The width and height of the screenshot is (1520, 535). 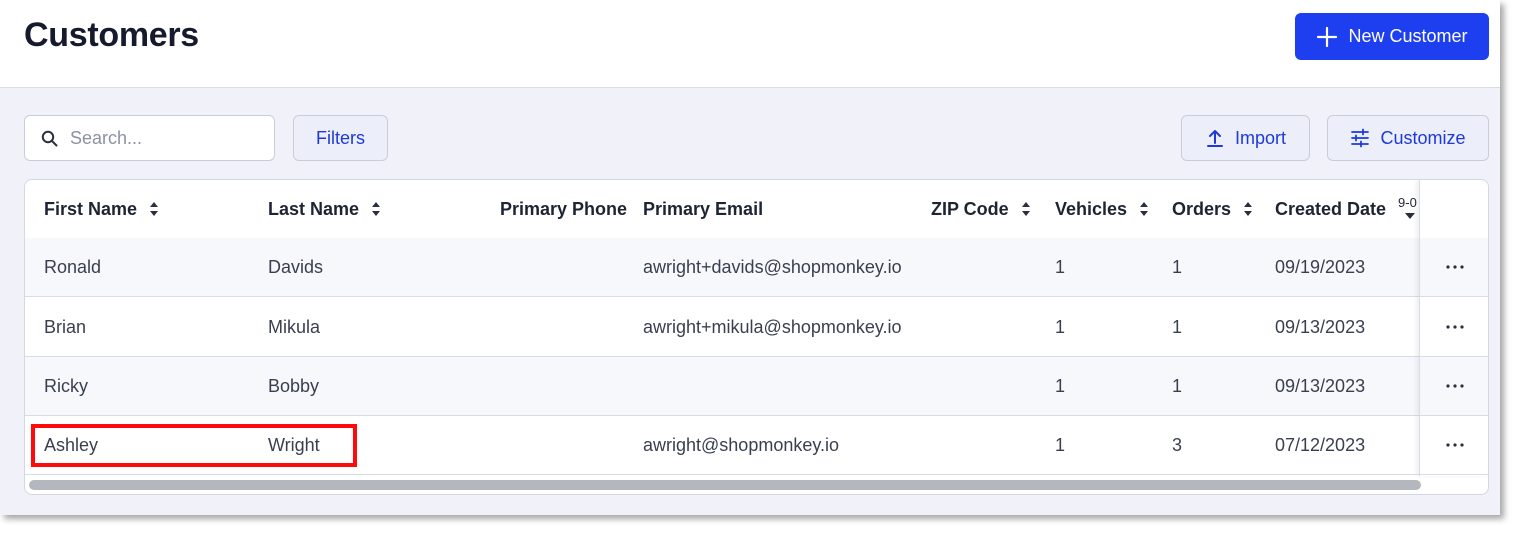 I want to click on customize-button: Customize, so click(x=1408, y=138).